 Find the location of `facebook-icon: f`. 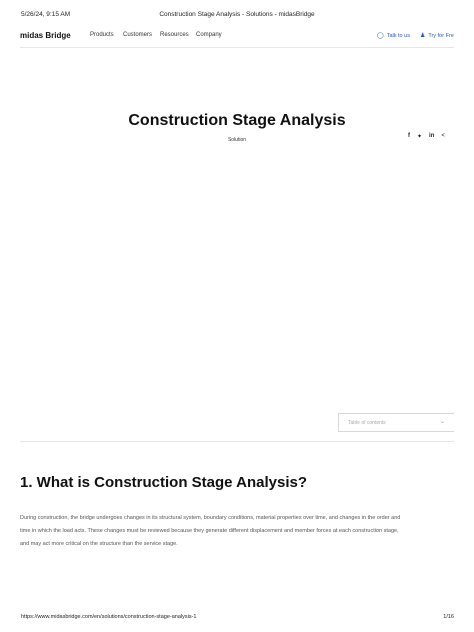

facebook-icon: f is located at coordinates (409, 136).